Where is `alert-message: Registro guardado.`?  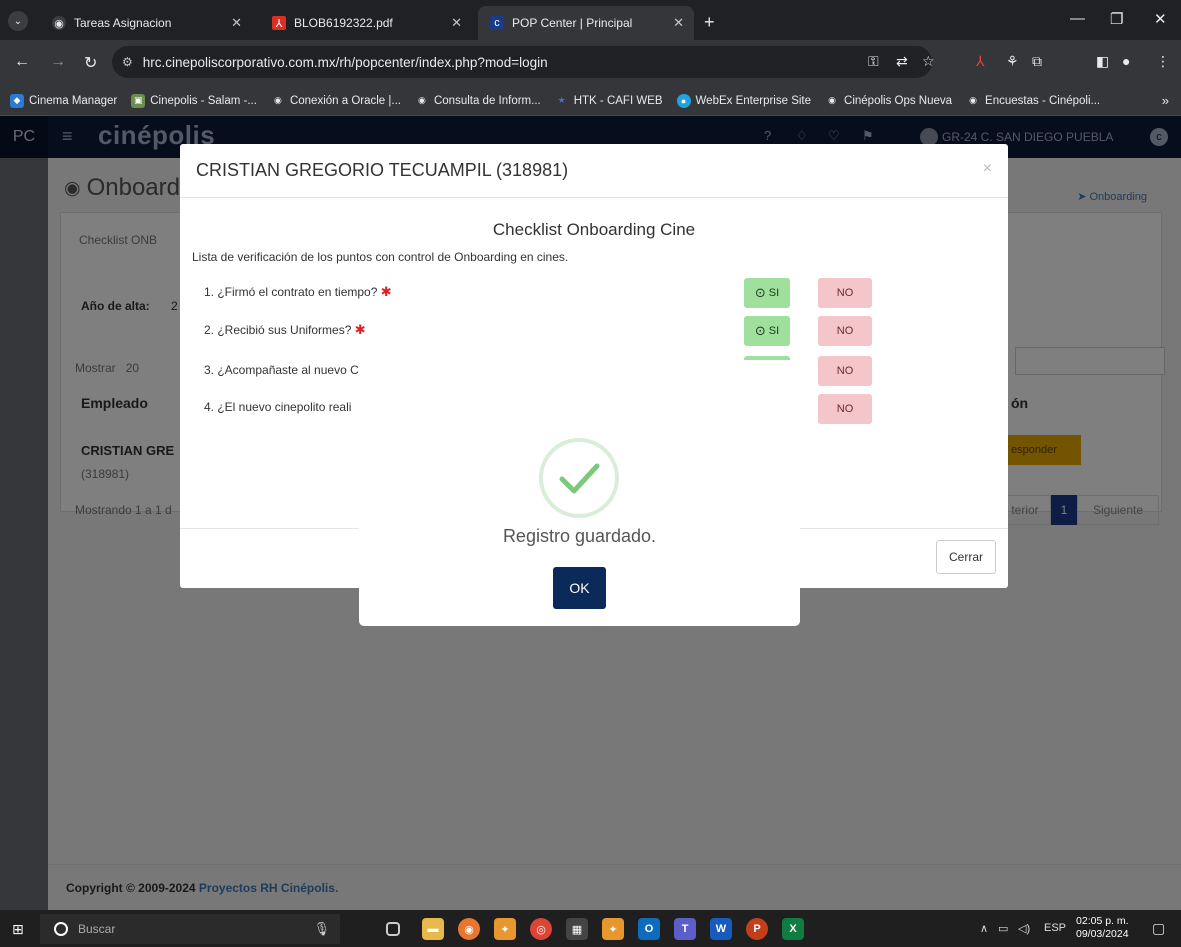 alert-message: Registro guardado. is located at coordinates (579, 536).